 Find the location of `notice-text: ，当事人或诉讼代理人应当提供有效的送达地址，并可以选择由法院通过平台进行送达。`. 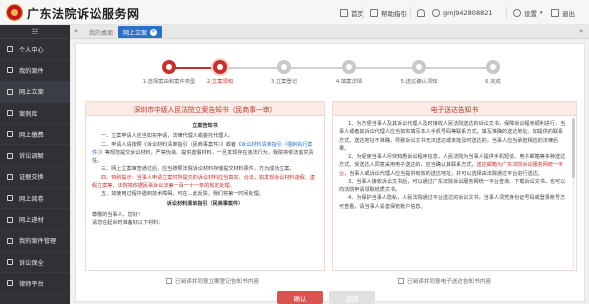

notice-text: ，当事人或诉讼代理人应当提供有效的送达地址，并可以选择由法院通过平台进行送达。 is located at coordinates (443, 173).